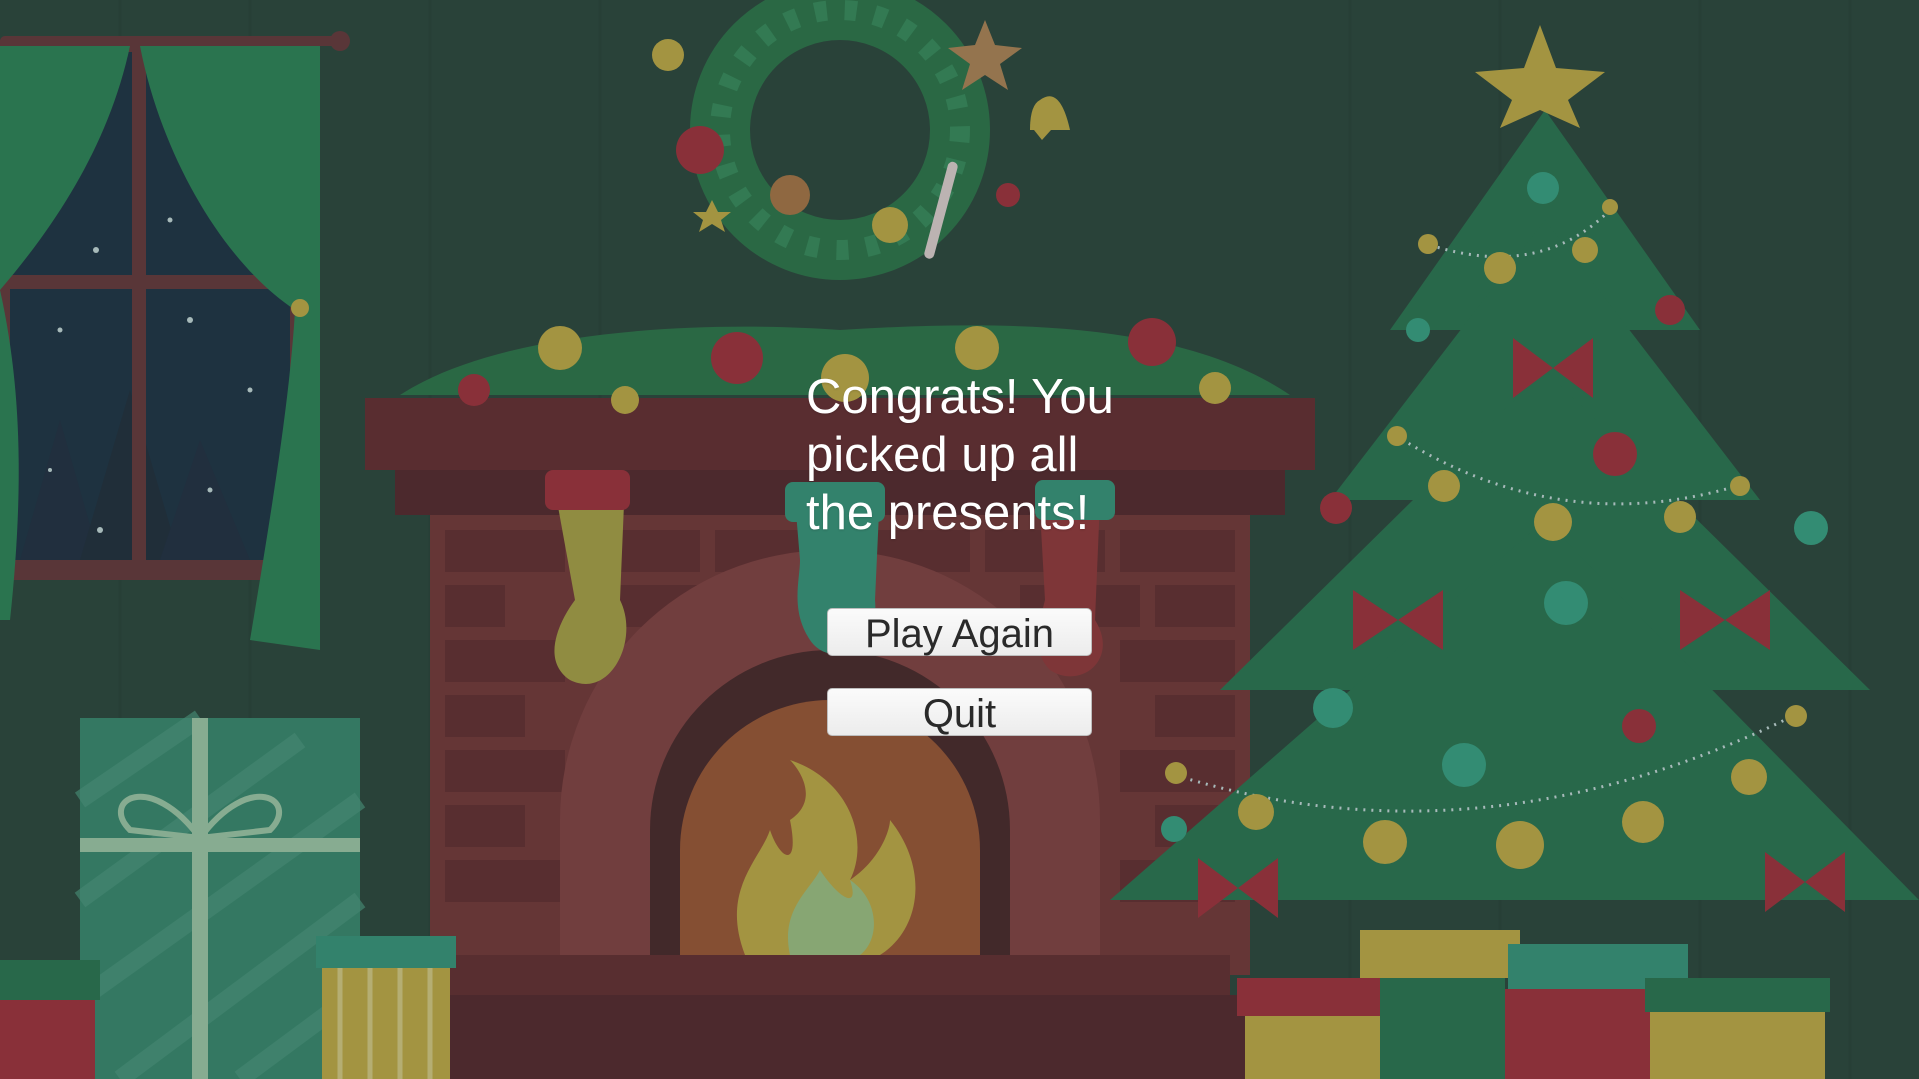 The height and width of the screenshot is (1079, 1919). I want to click on quit-button: Quit, so click(959, 712).